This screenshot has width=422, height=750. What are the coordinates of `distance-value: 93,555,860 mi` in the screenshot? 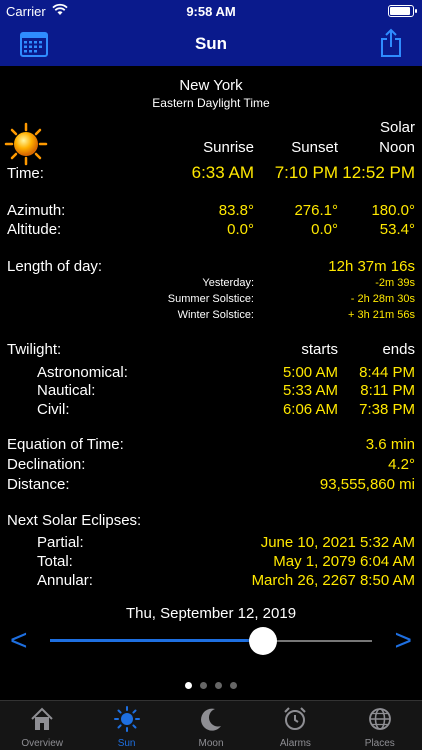 It's located at (367, 484).